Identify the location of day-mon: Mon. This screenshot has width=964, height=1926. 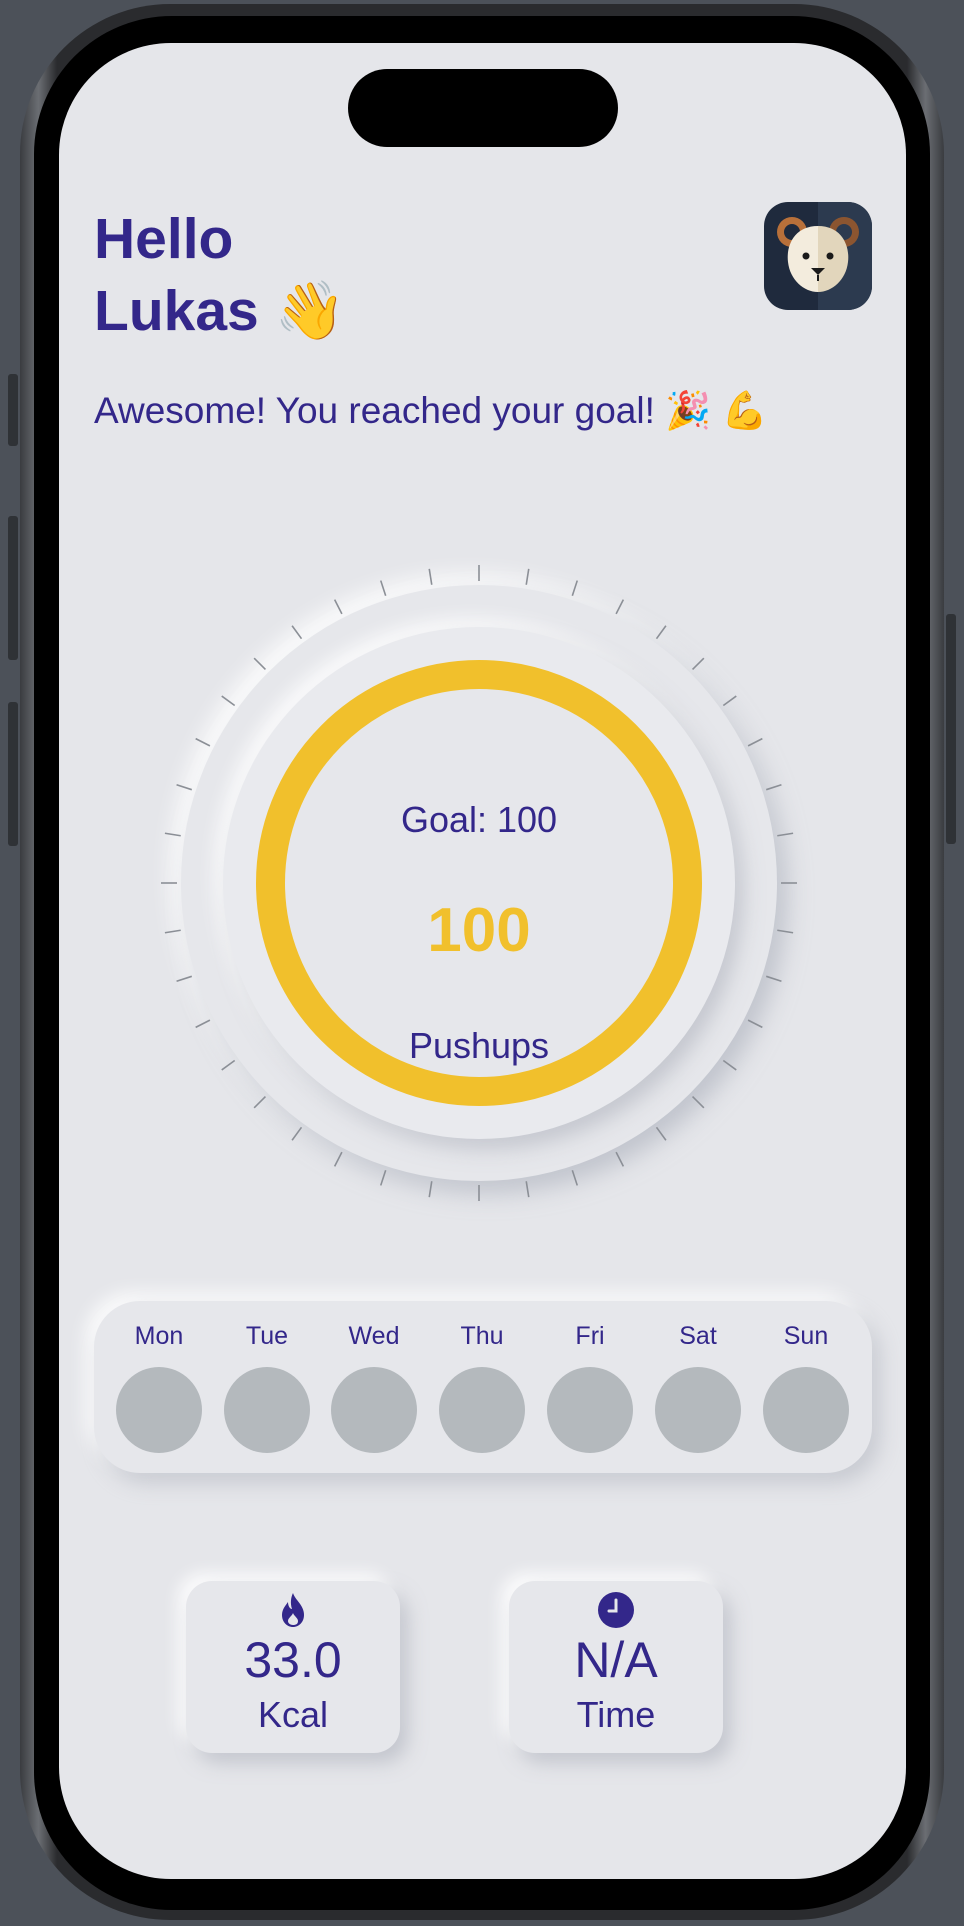
(159, 1387).